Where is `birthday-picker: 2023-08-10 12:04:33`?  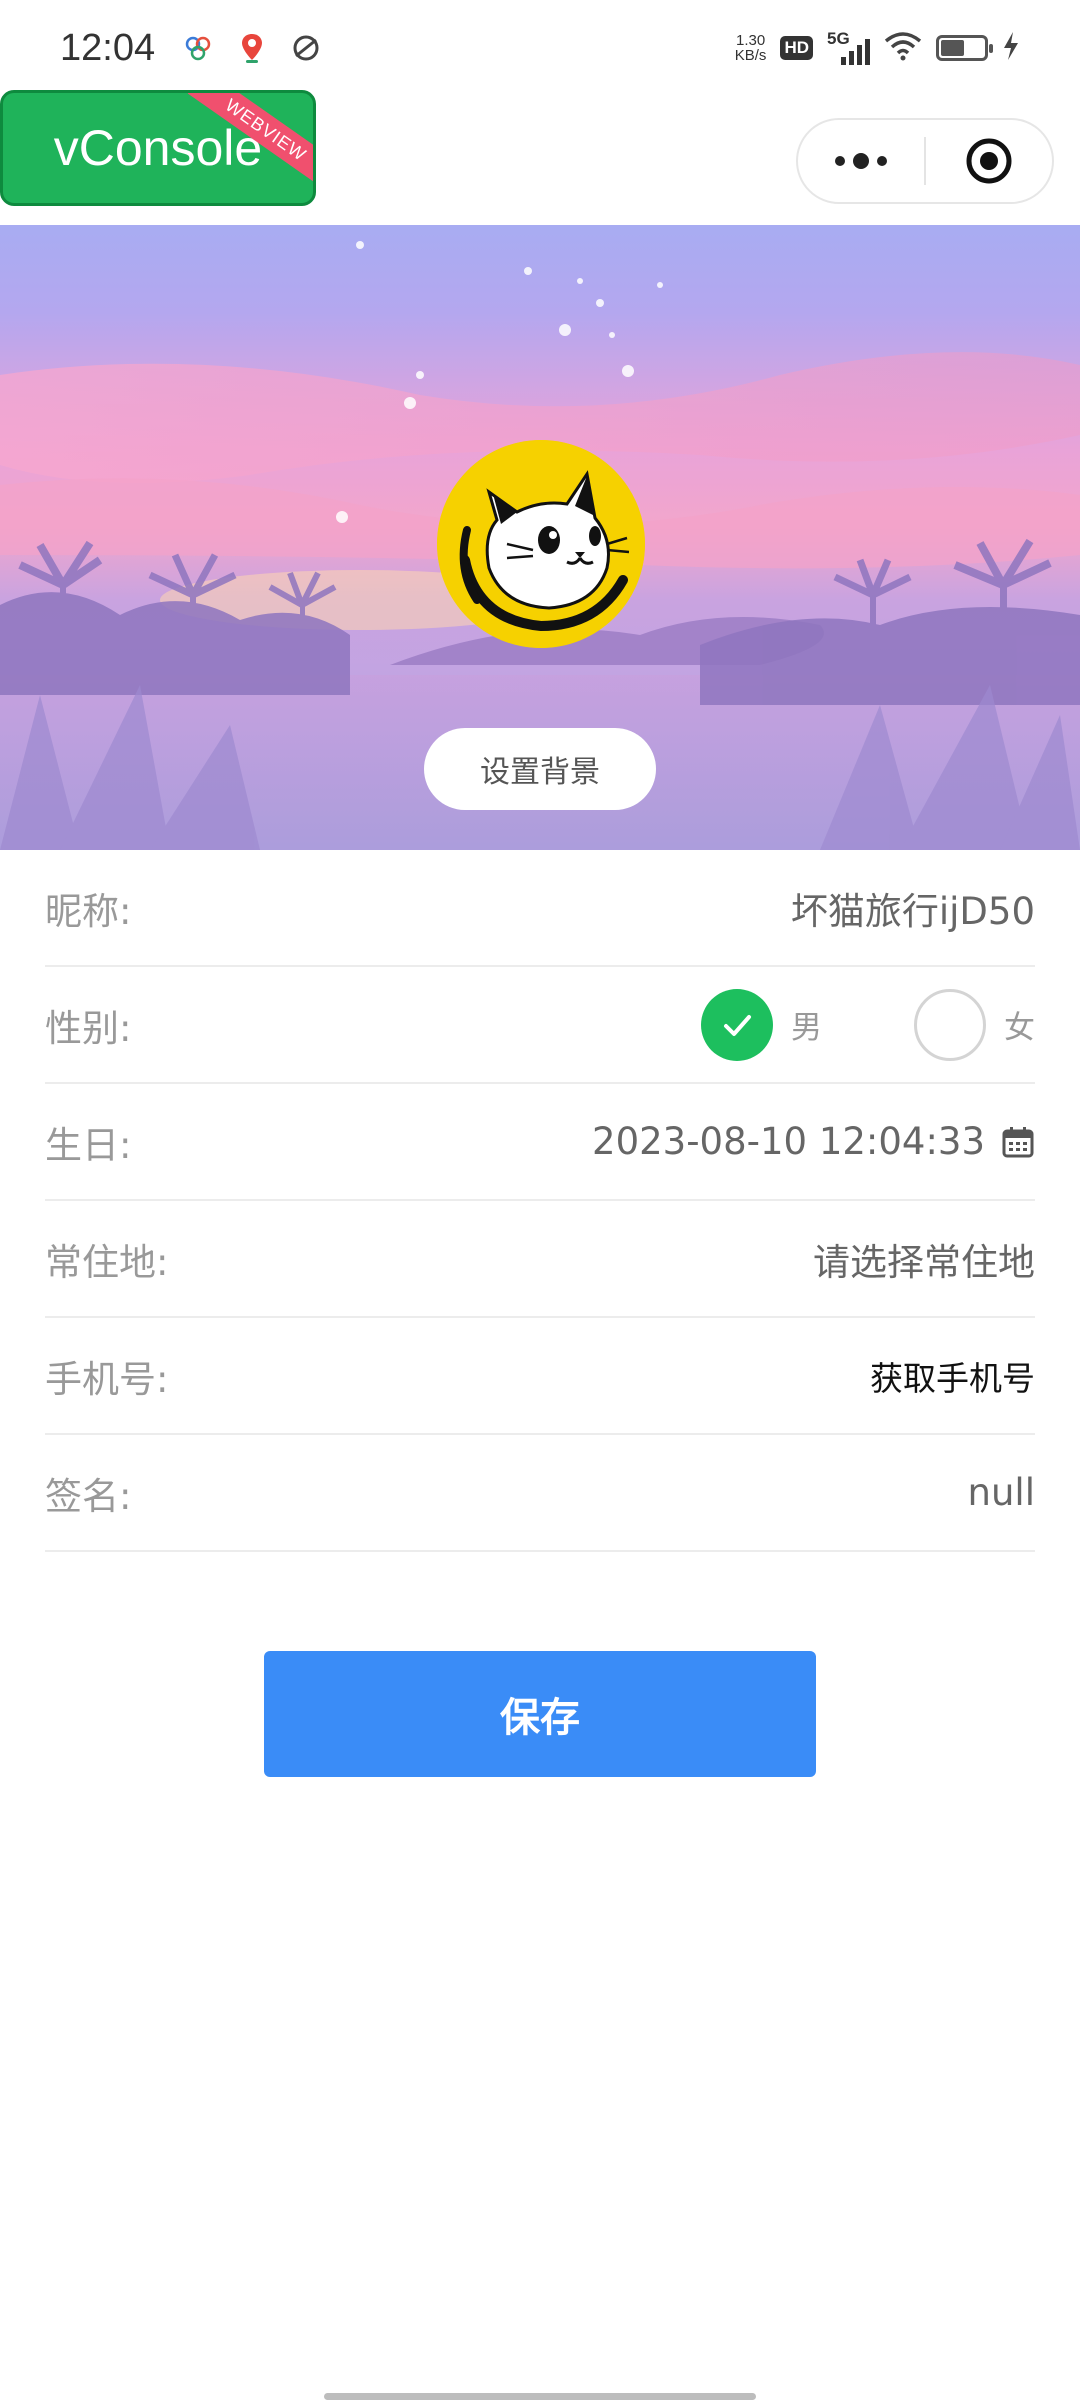
birthday-picker: 2023-08-10 12:04:33 is located at coordinates (813, 1141).